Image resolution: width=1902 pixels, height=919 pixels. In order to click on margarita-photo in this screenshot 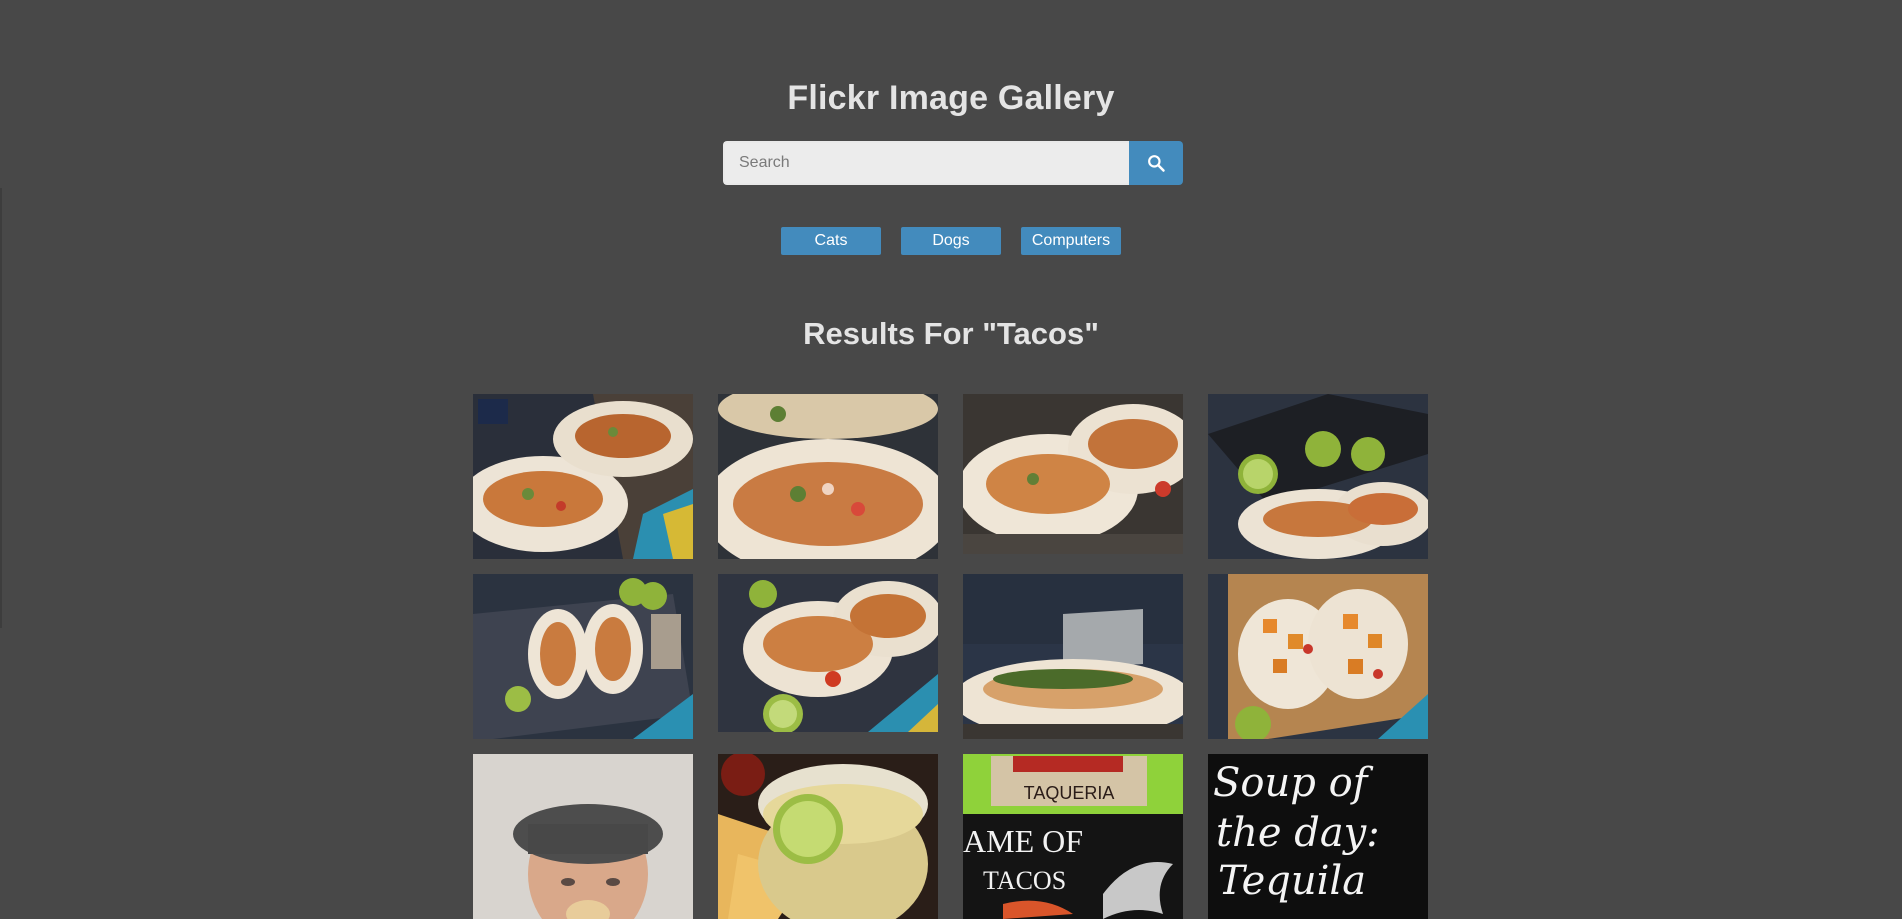, I will do `click(828, 836)`.